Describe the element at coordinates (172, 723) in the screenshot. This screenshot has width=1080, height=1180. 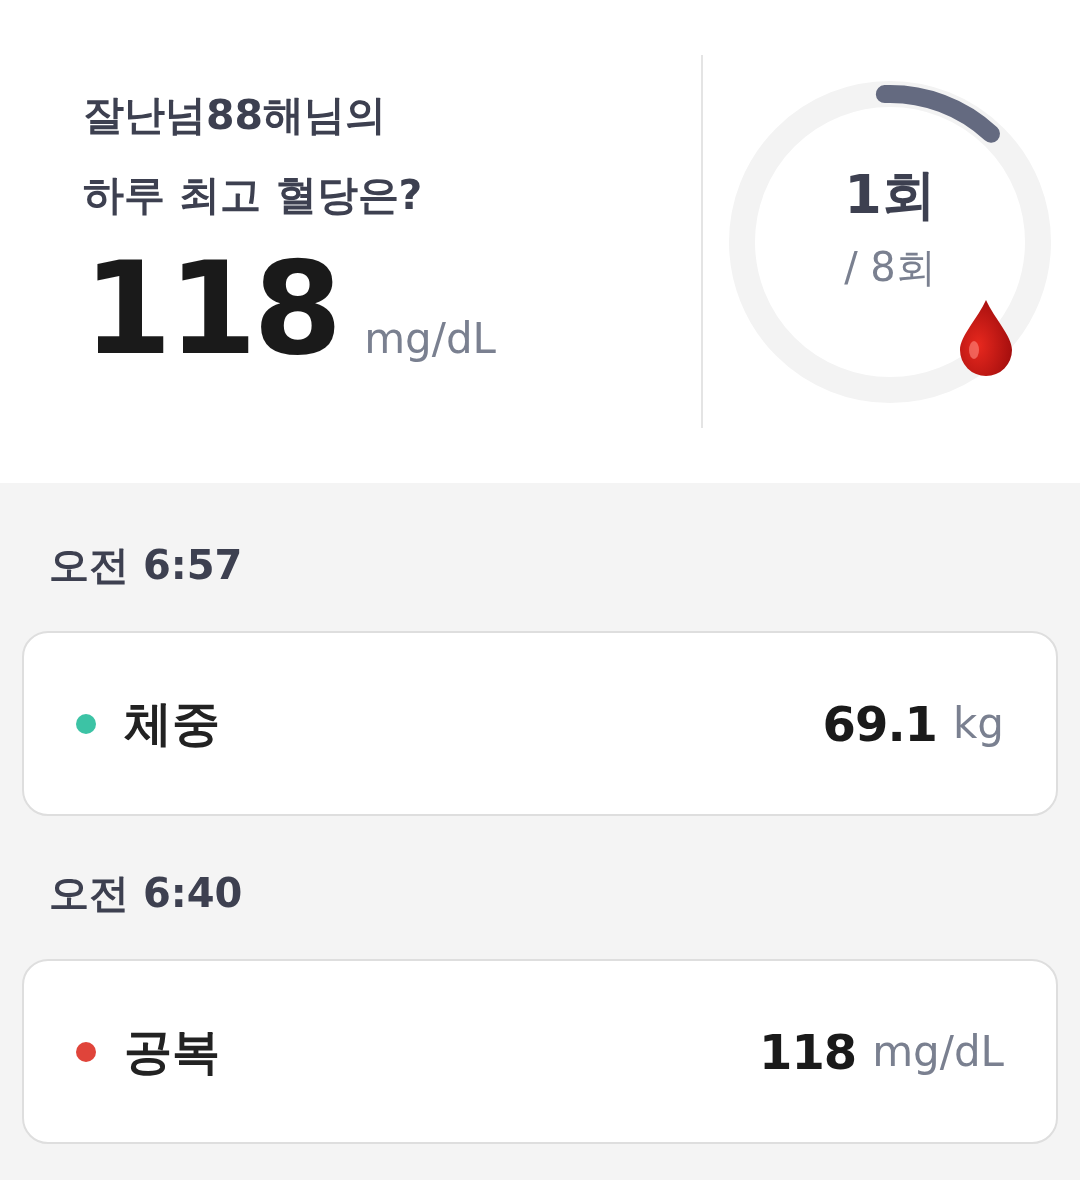
I see `record-label: 체중` at that location.